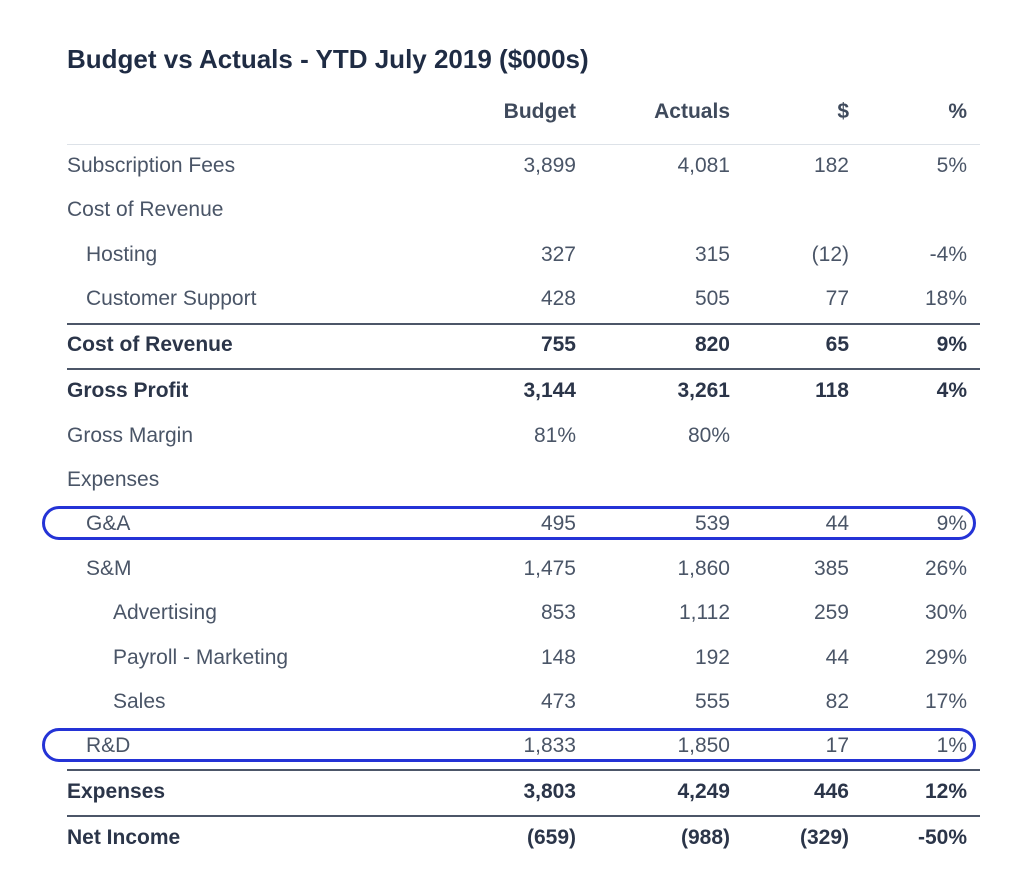  I want to click on variance-percent-value: 17%, so click(945, 701).